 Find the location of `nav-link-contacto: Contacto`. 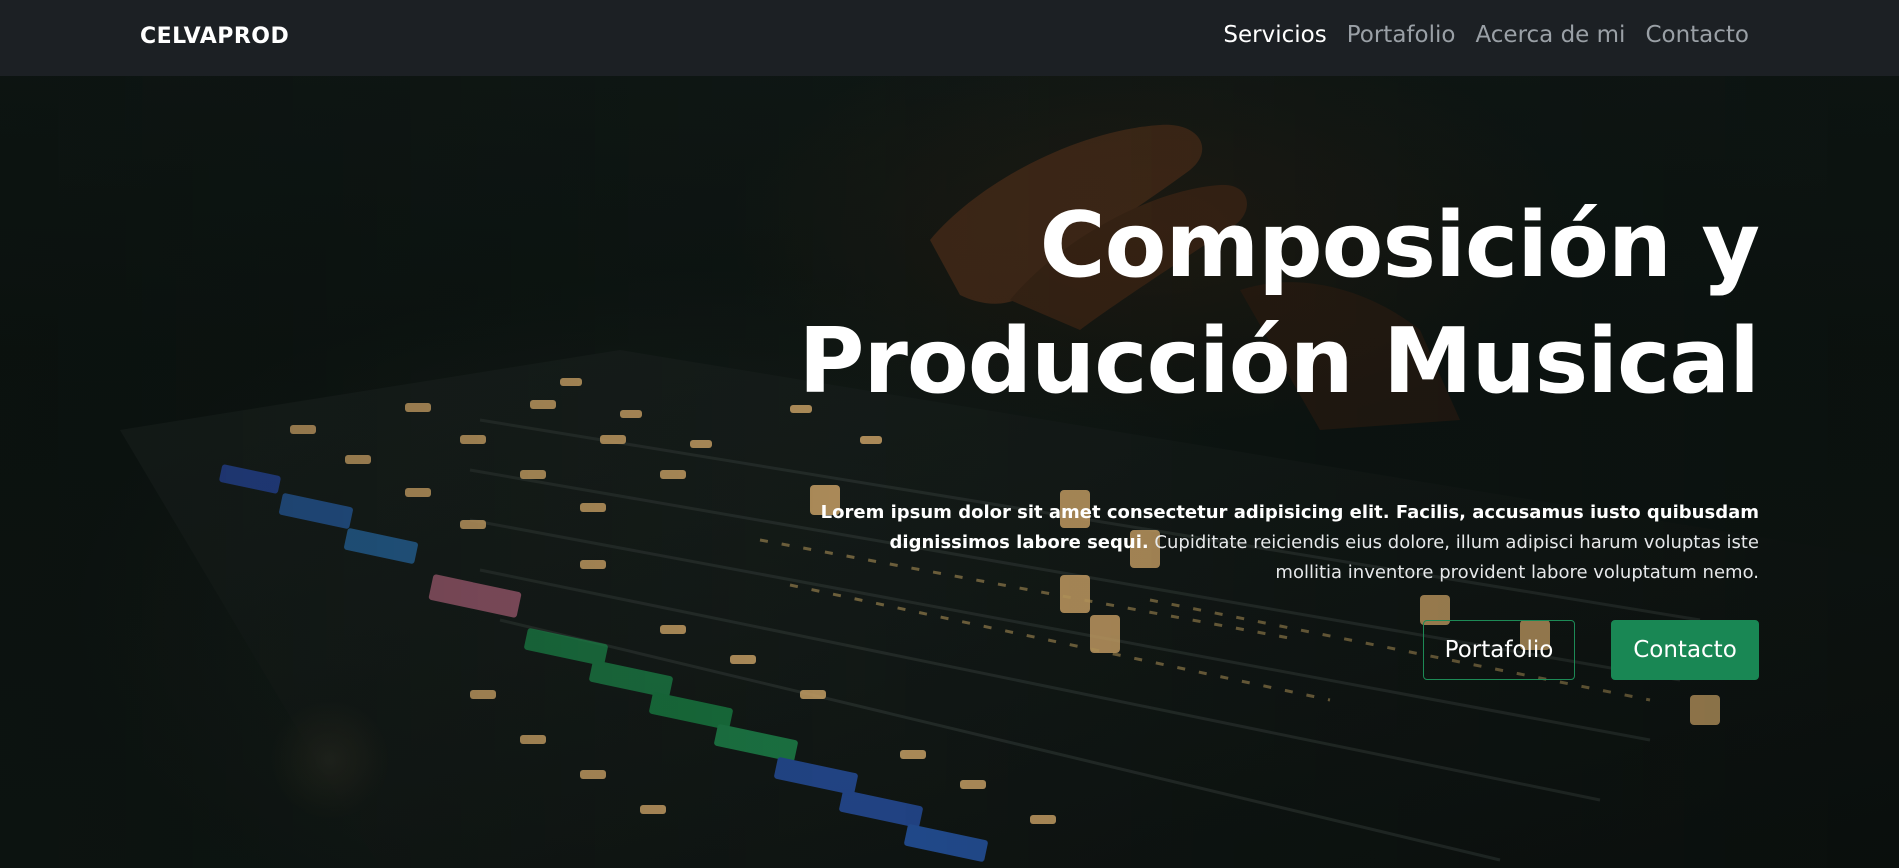

nav-link-contacto: Contacto is located at coordinates (1697, 35).